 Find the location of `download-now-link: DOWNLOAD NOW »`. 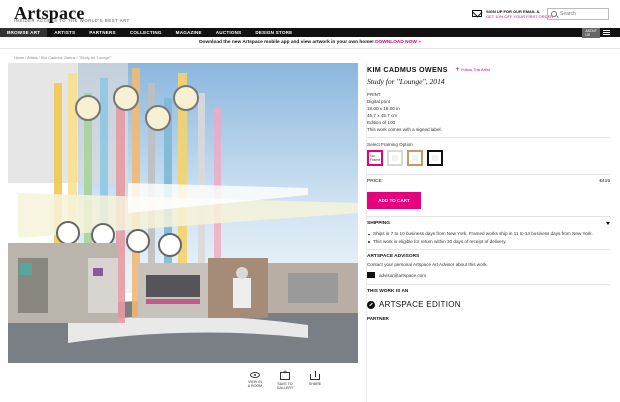

download-now-link: DOWNLOAD NOW » is located at coordinates (398, 42).